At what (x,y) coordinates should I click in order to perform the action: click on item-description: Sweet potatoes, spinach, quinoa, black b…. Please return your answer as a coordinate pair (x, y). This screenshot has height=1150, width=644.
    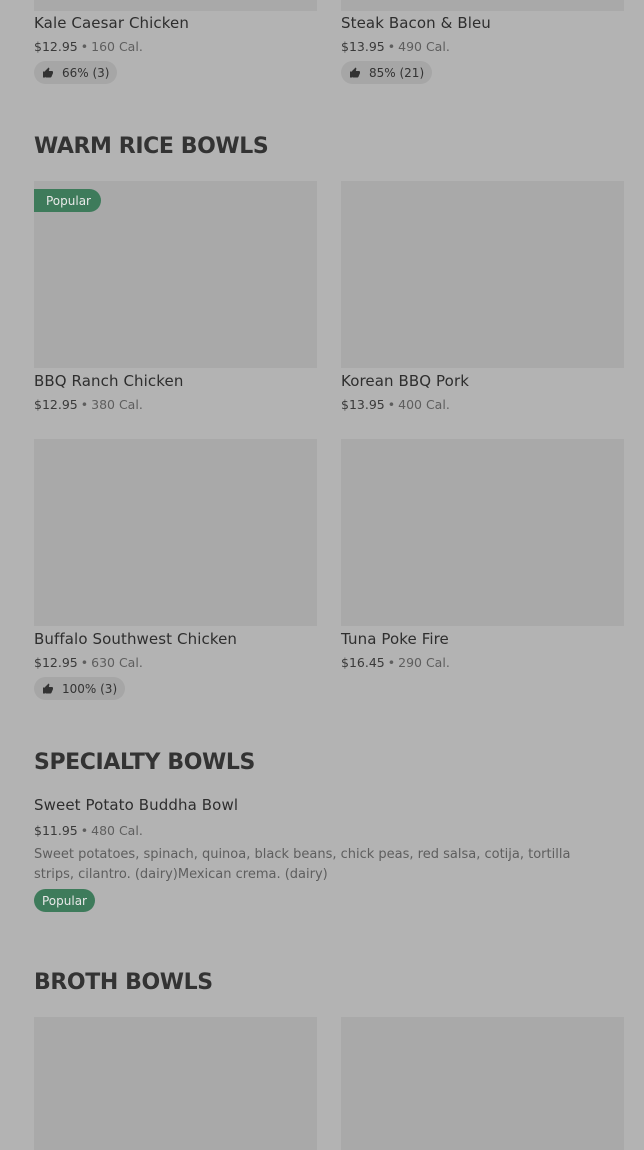
    Looking at the image, I should click on (302, 864).